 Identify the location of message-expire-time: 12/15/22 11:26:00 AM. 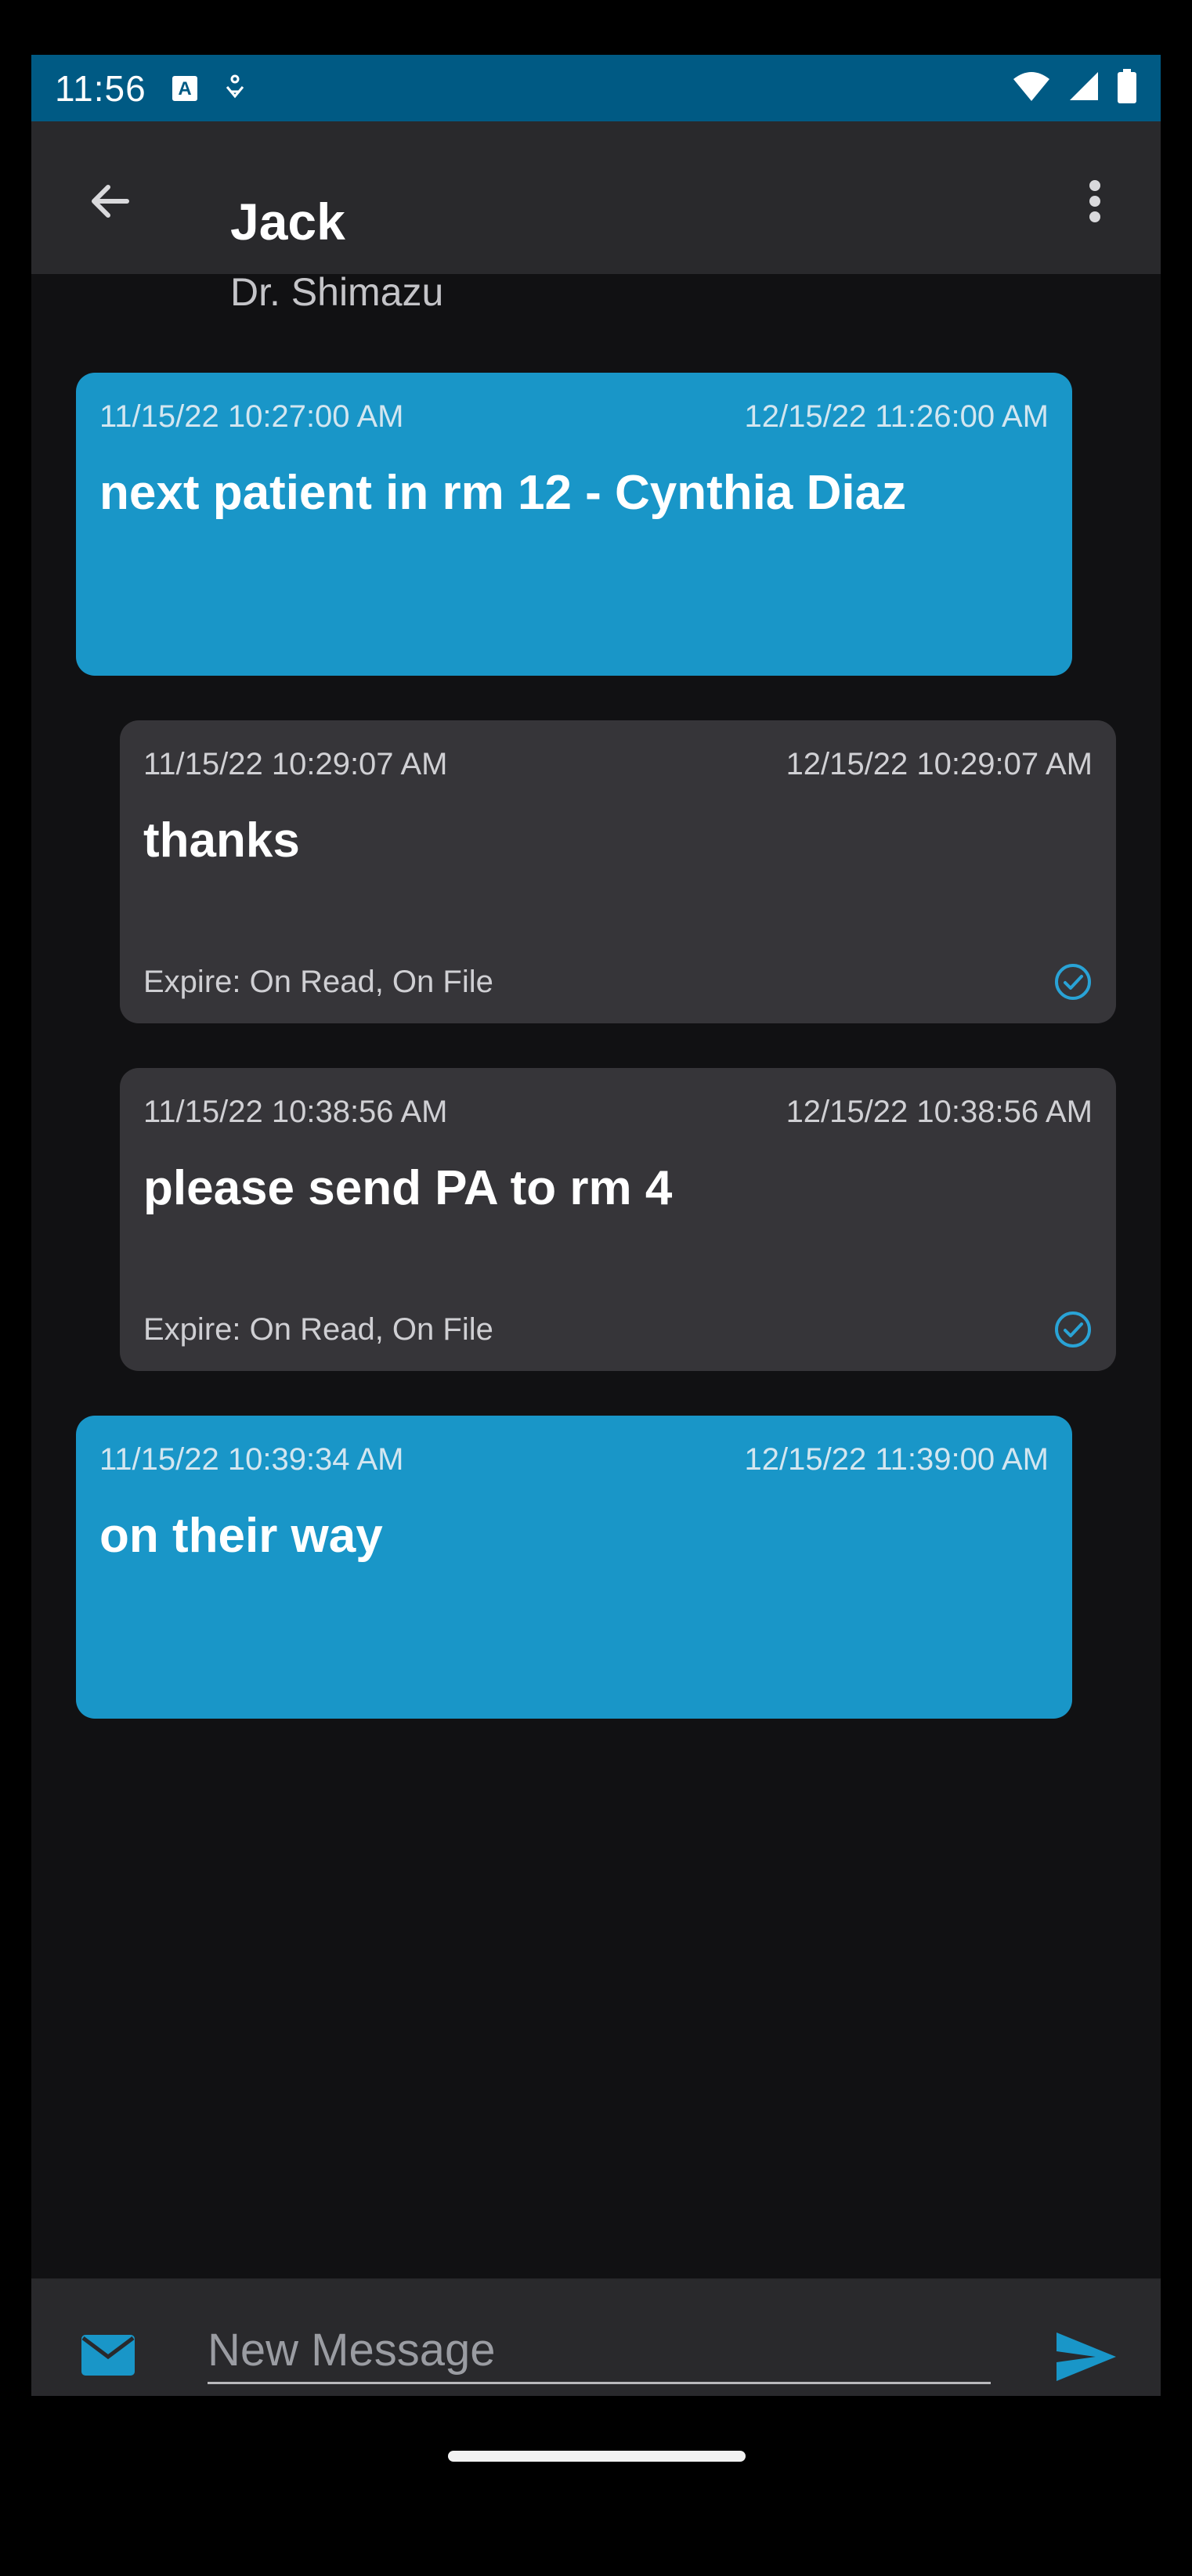
(896, 417).